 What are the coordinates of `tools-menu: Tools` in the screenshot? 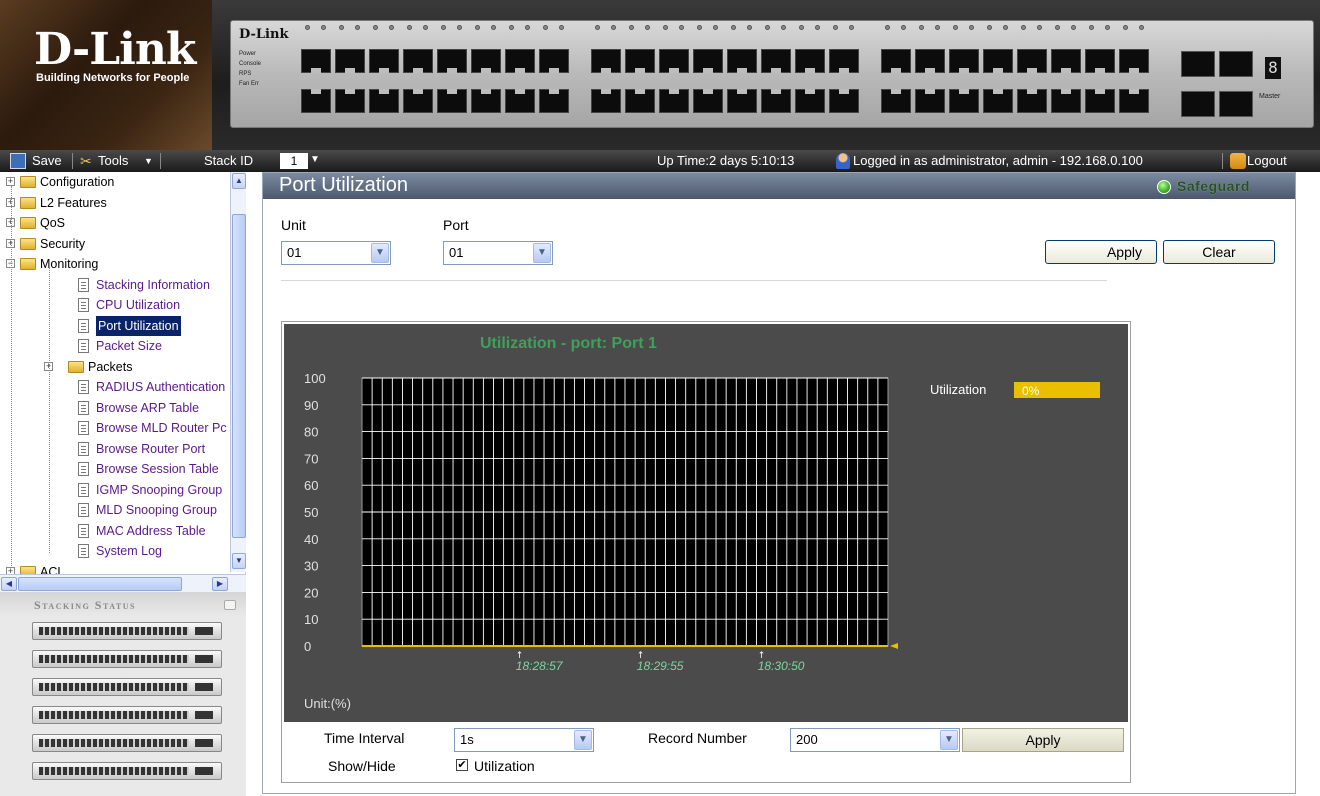 It's located at (113, 161).